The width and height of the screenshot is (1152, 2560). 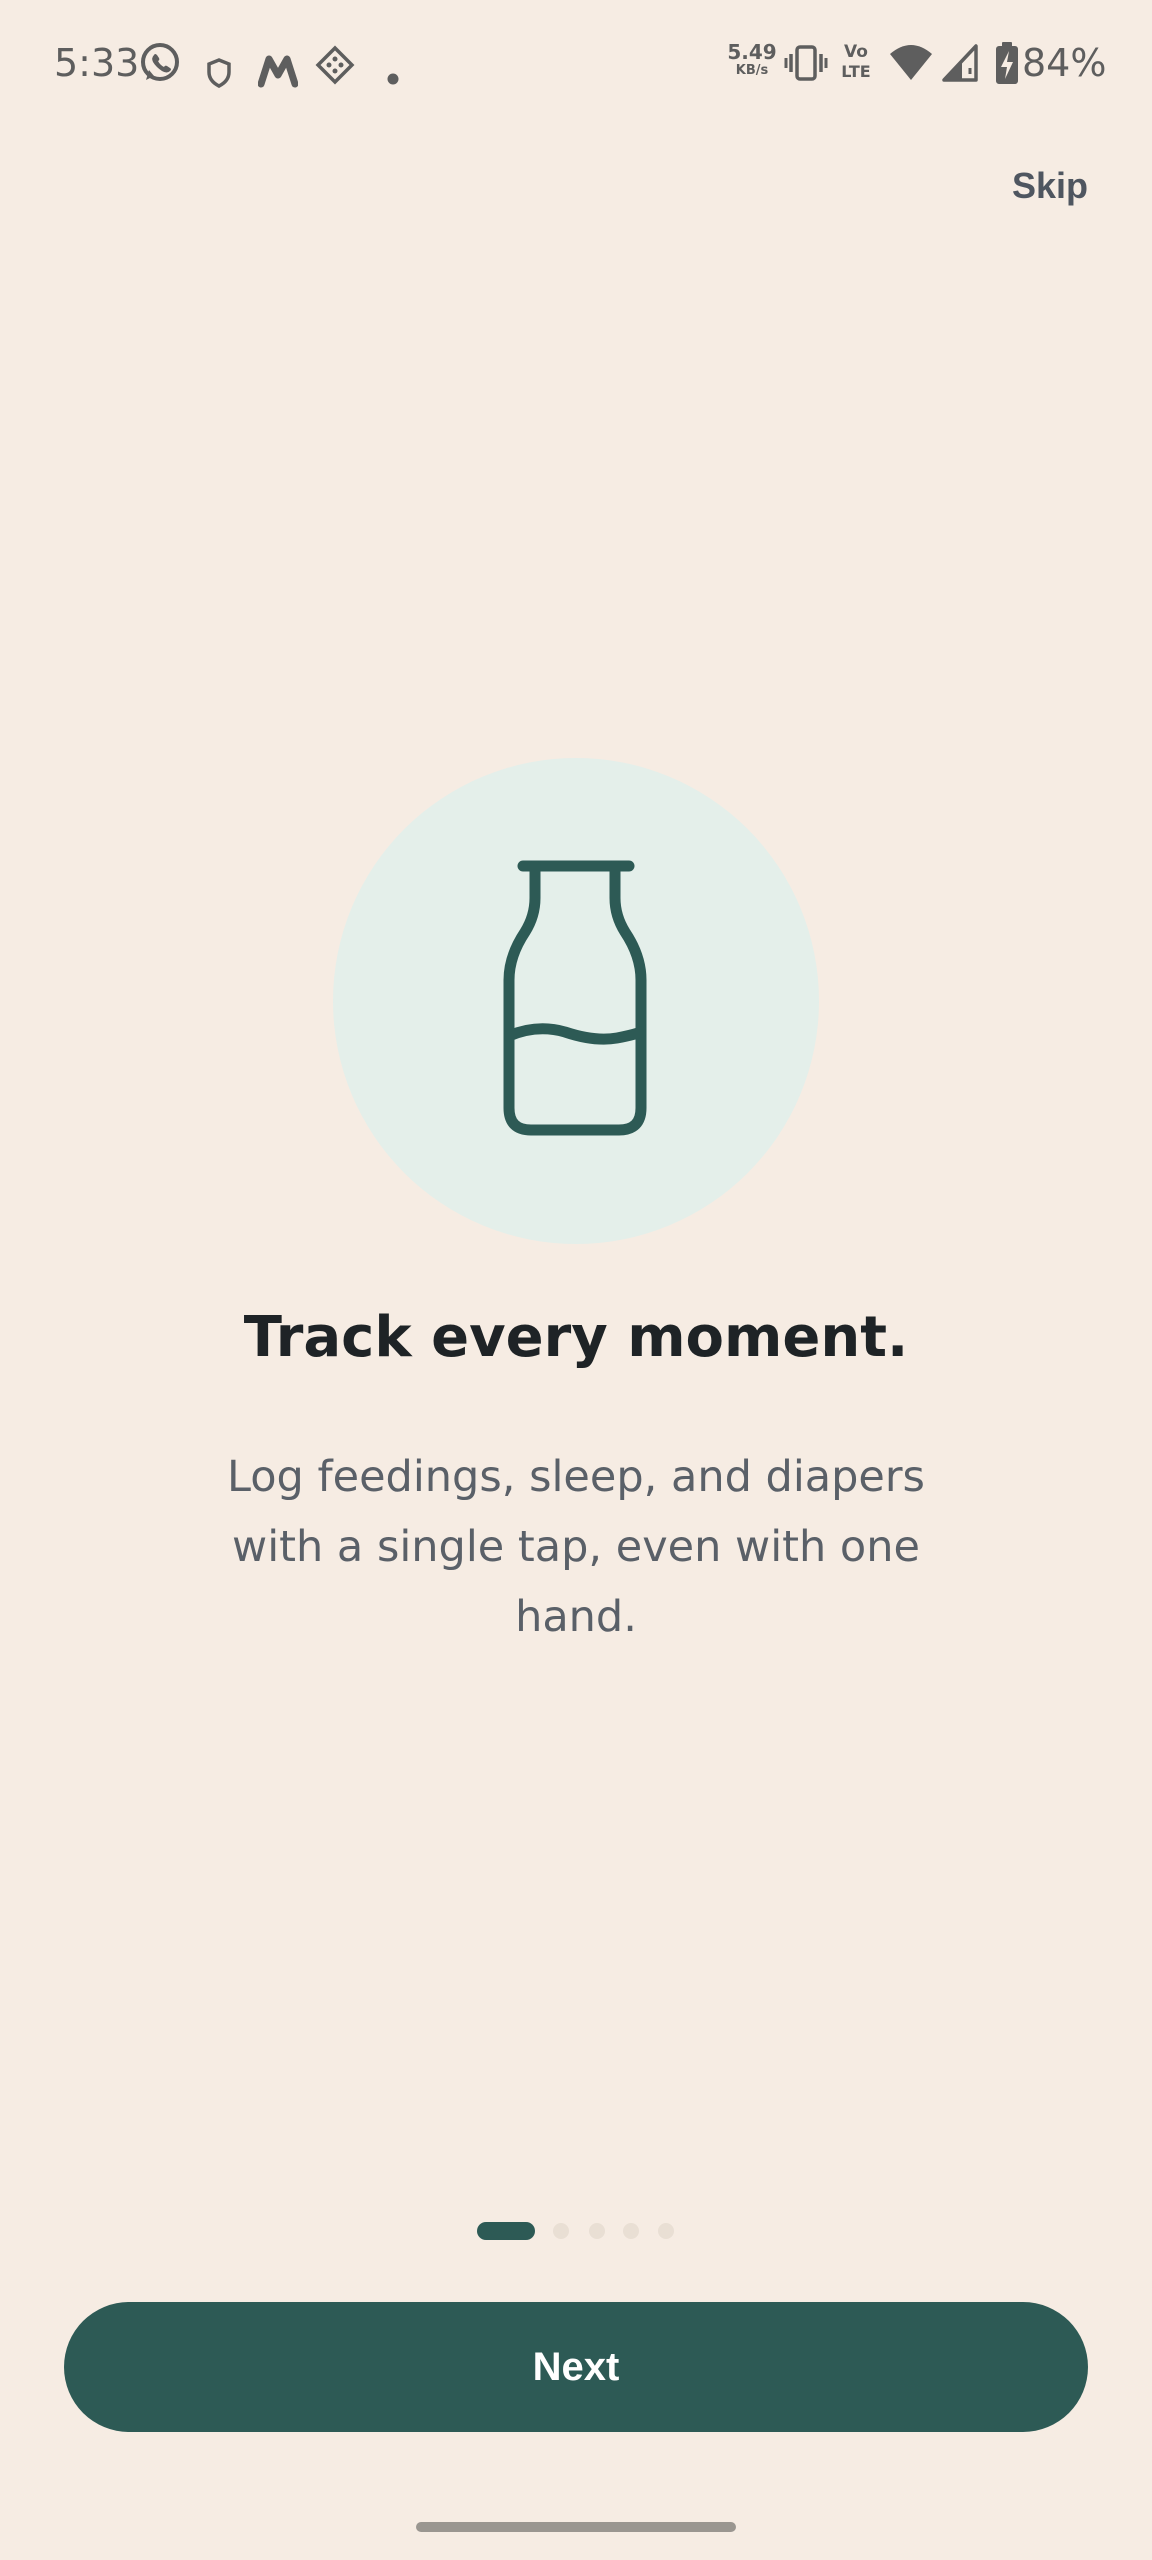 I want to click on myntra-icon, so click(x=278, y=71).